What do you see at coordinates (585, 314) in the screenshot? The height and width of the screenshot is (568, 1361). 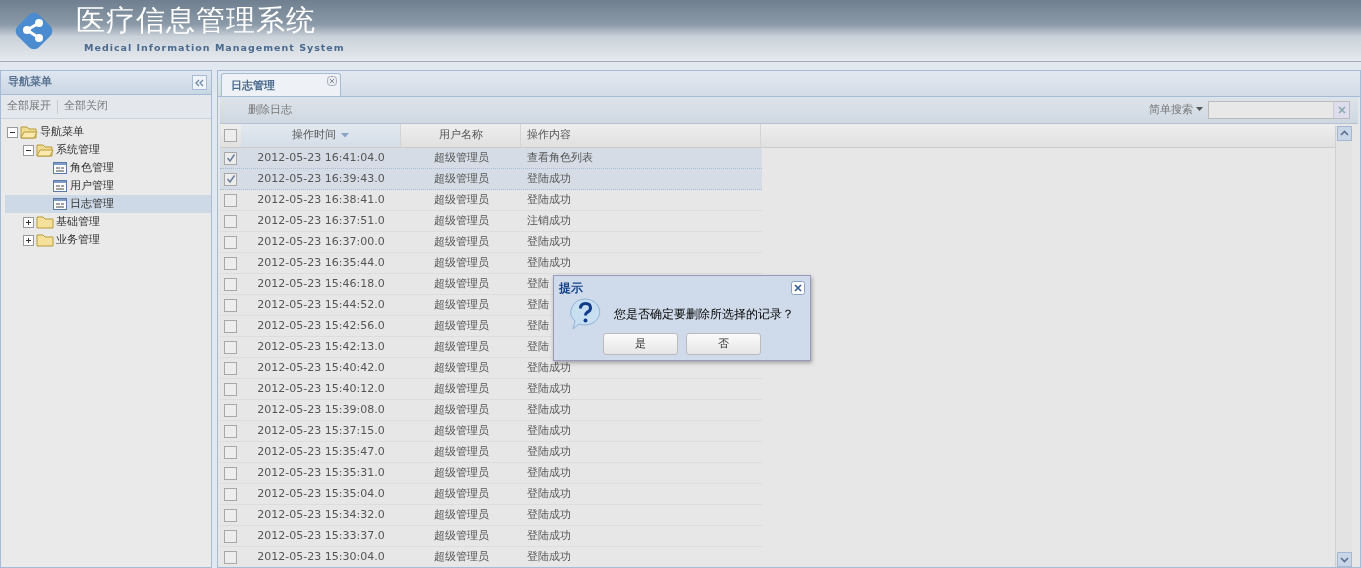 I see `question-icon` at bounding box center [585, 314].